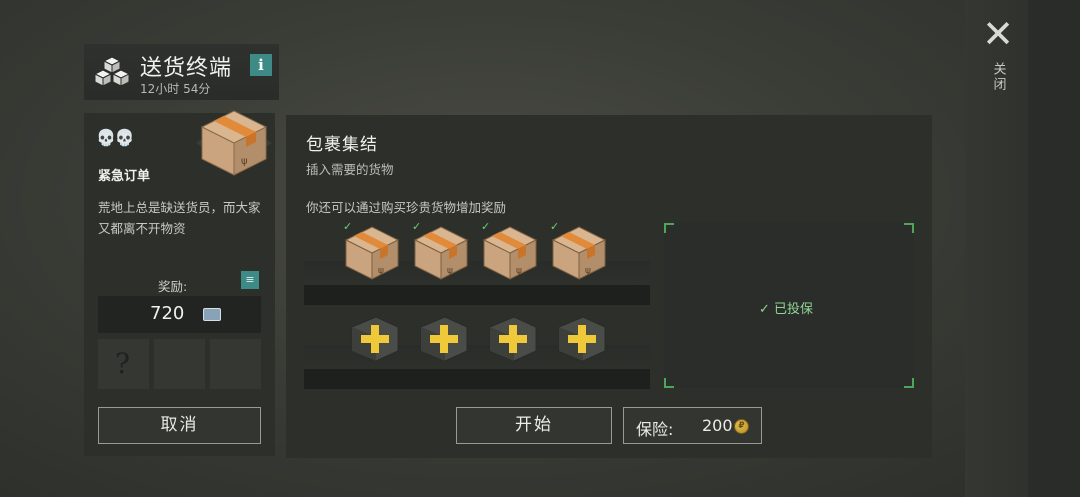 The height and width of the screenshot is (497, 1080). I want to click on question-mark-icon: ?, so click(123, 363).